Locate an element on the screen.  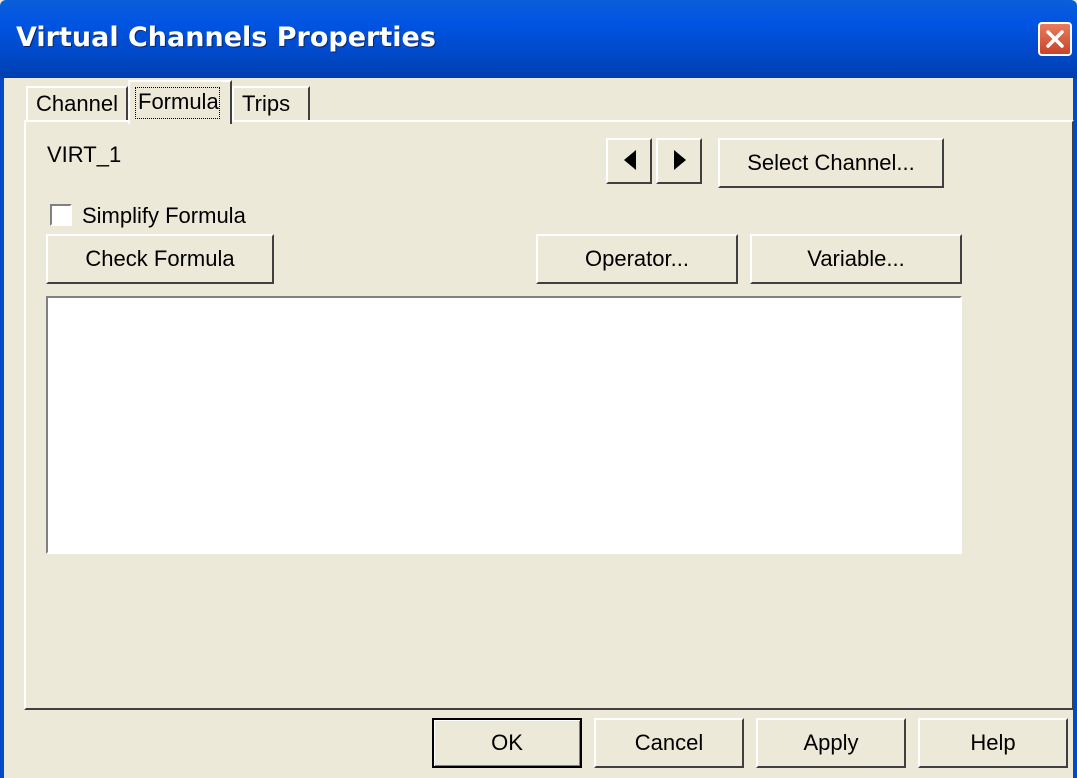
close-icon is located at coordinates (1055, 39).